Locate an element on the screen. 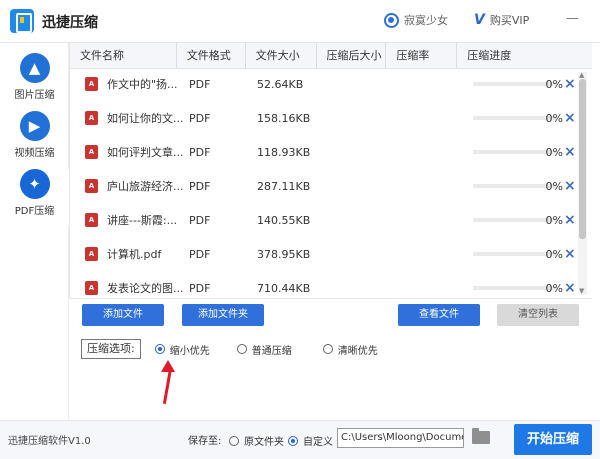  compression-options-label: 压缩选项: is located at coordinates (111, 349).